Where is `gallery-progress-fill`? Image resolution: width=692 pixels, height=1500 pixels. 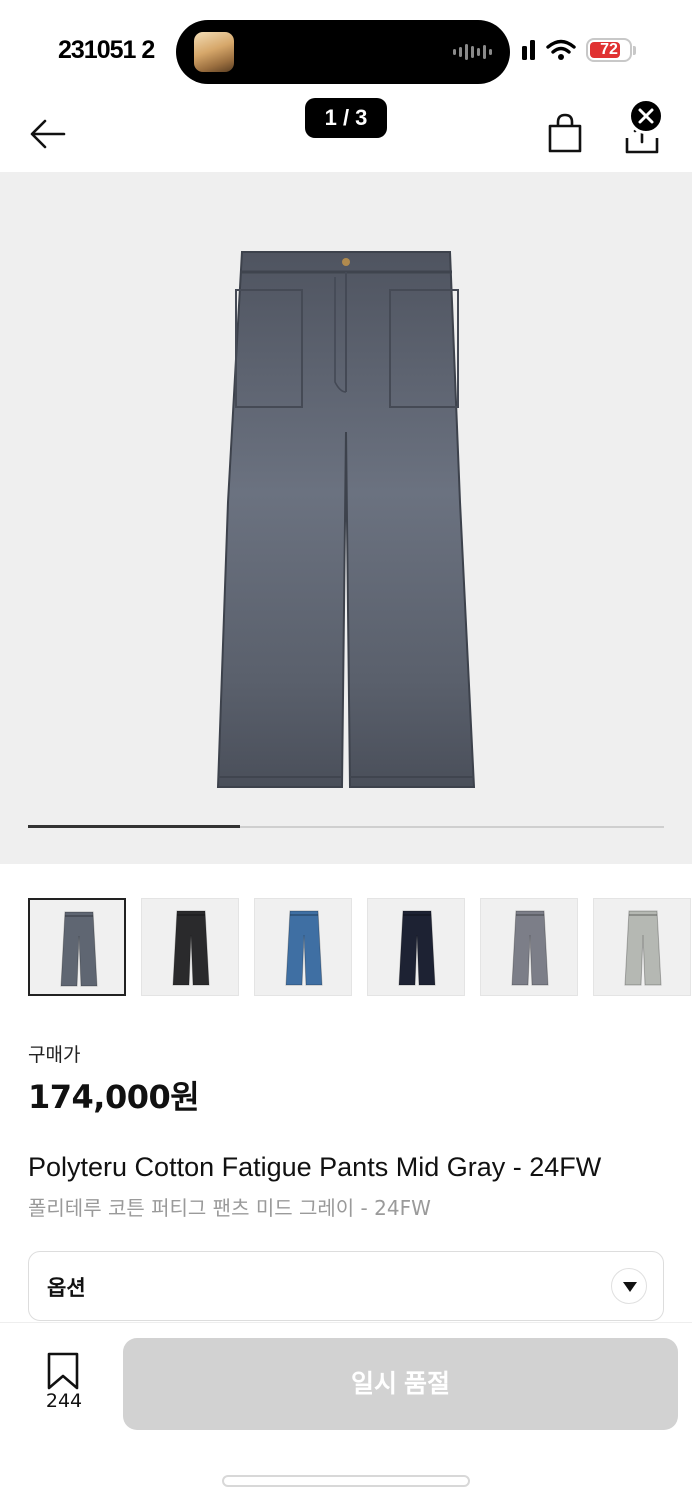 gallery-progress-fill is located at coordinates (134, 826).